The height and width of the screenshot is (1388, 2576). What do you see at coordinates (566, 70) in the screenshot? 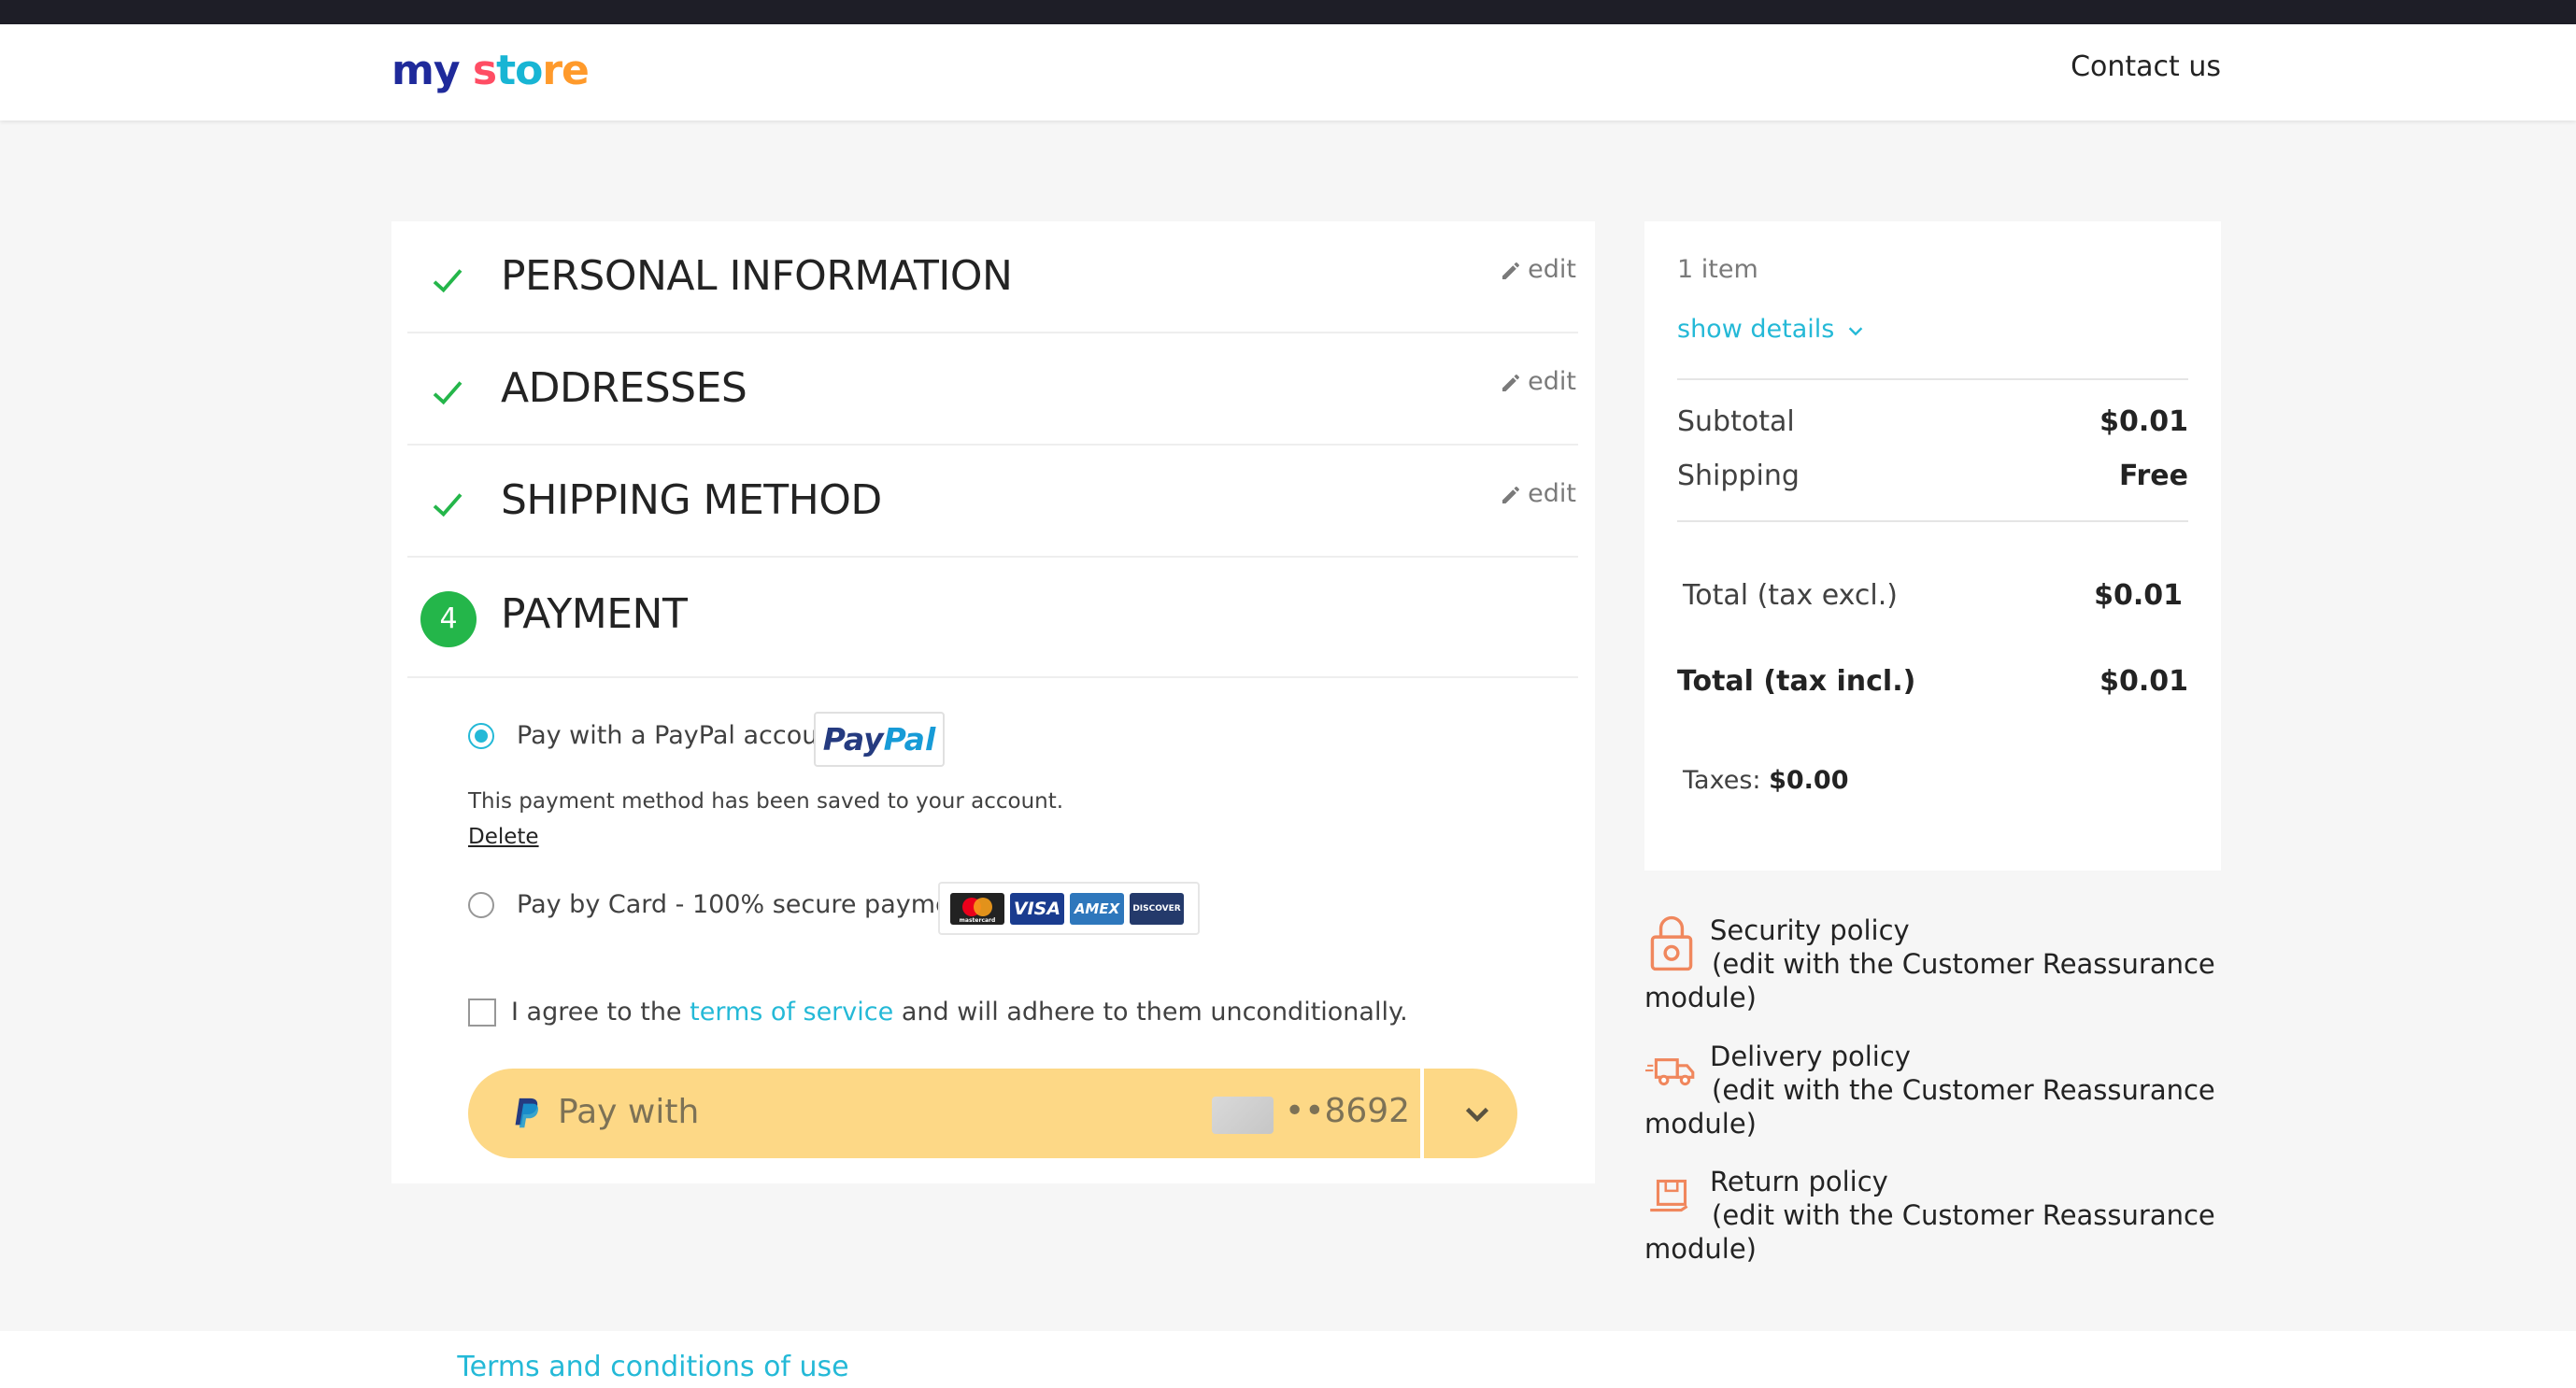
I see `logo-part: re` at bounding box center [566, 70].